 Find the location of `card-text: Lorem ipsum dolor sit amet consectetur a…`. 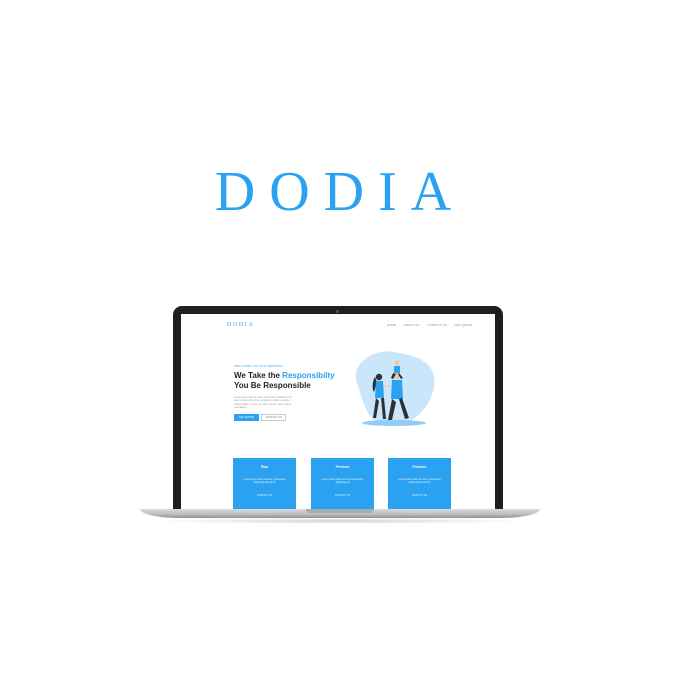

card-text: Lorem ipsum dolor sit amet consectetur a… is located at coordinates (342, 481).